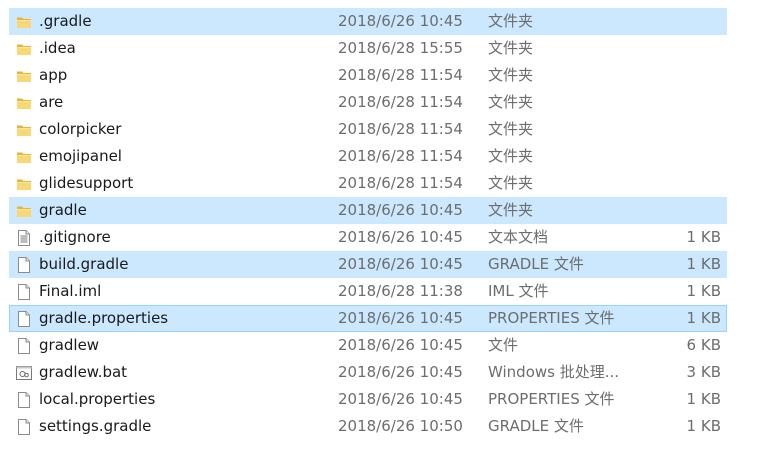 This screenshot has width=777, height=450. What do you see at coordinates (703, 345) in the screenshot?
I see `file-size: 6 KB` at bounding box center [703, 345].